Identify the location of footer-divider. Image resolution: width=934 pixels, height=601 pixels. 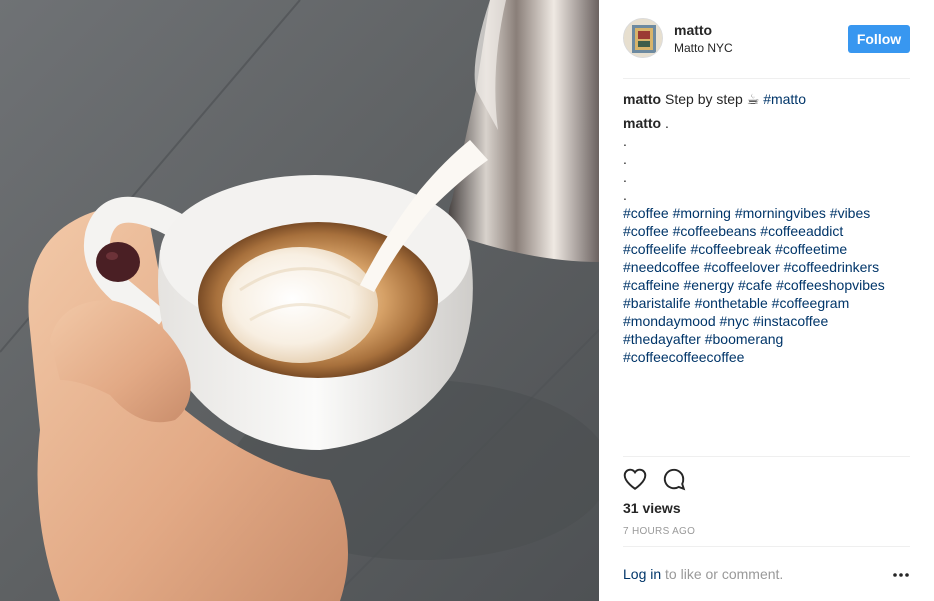
(766, 546).